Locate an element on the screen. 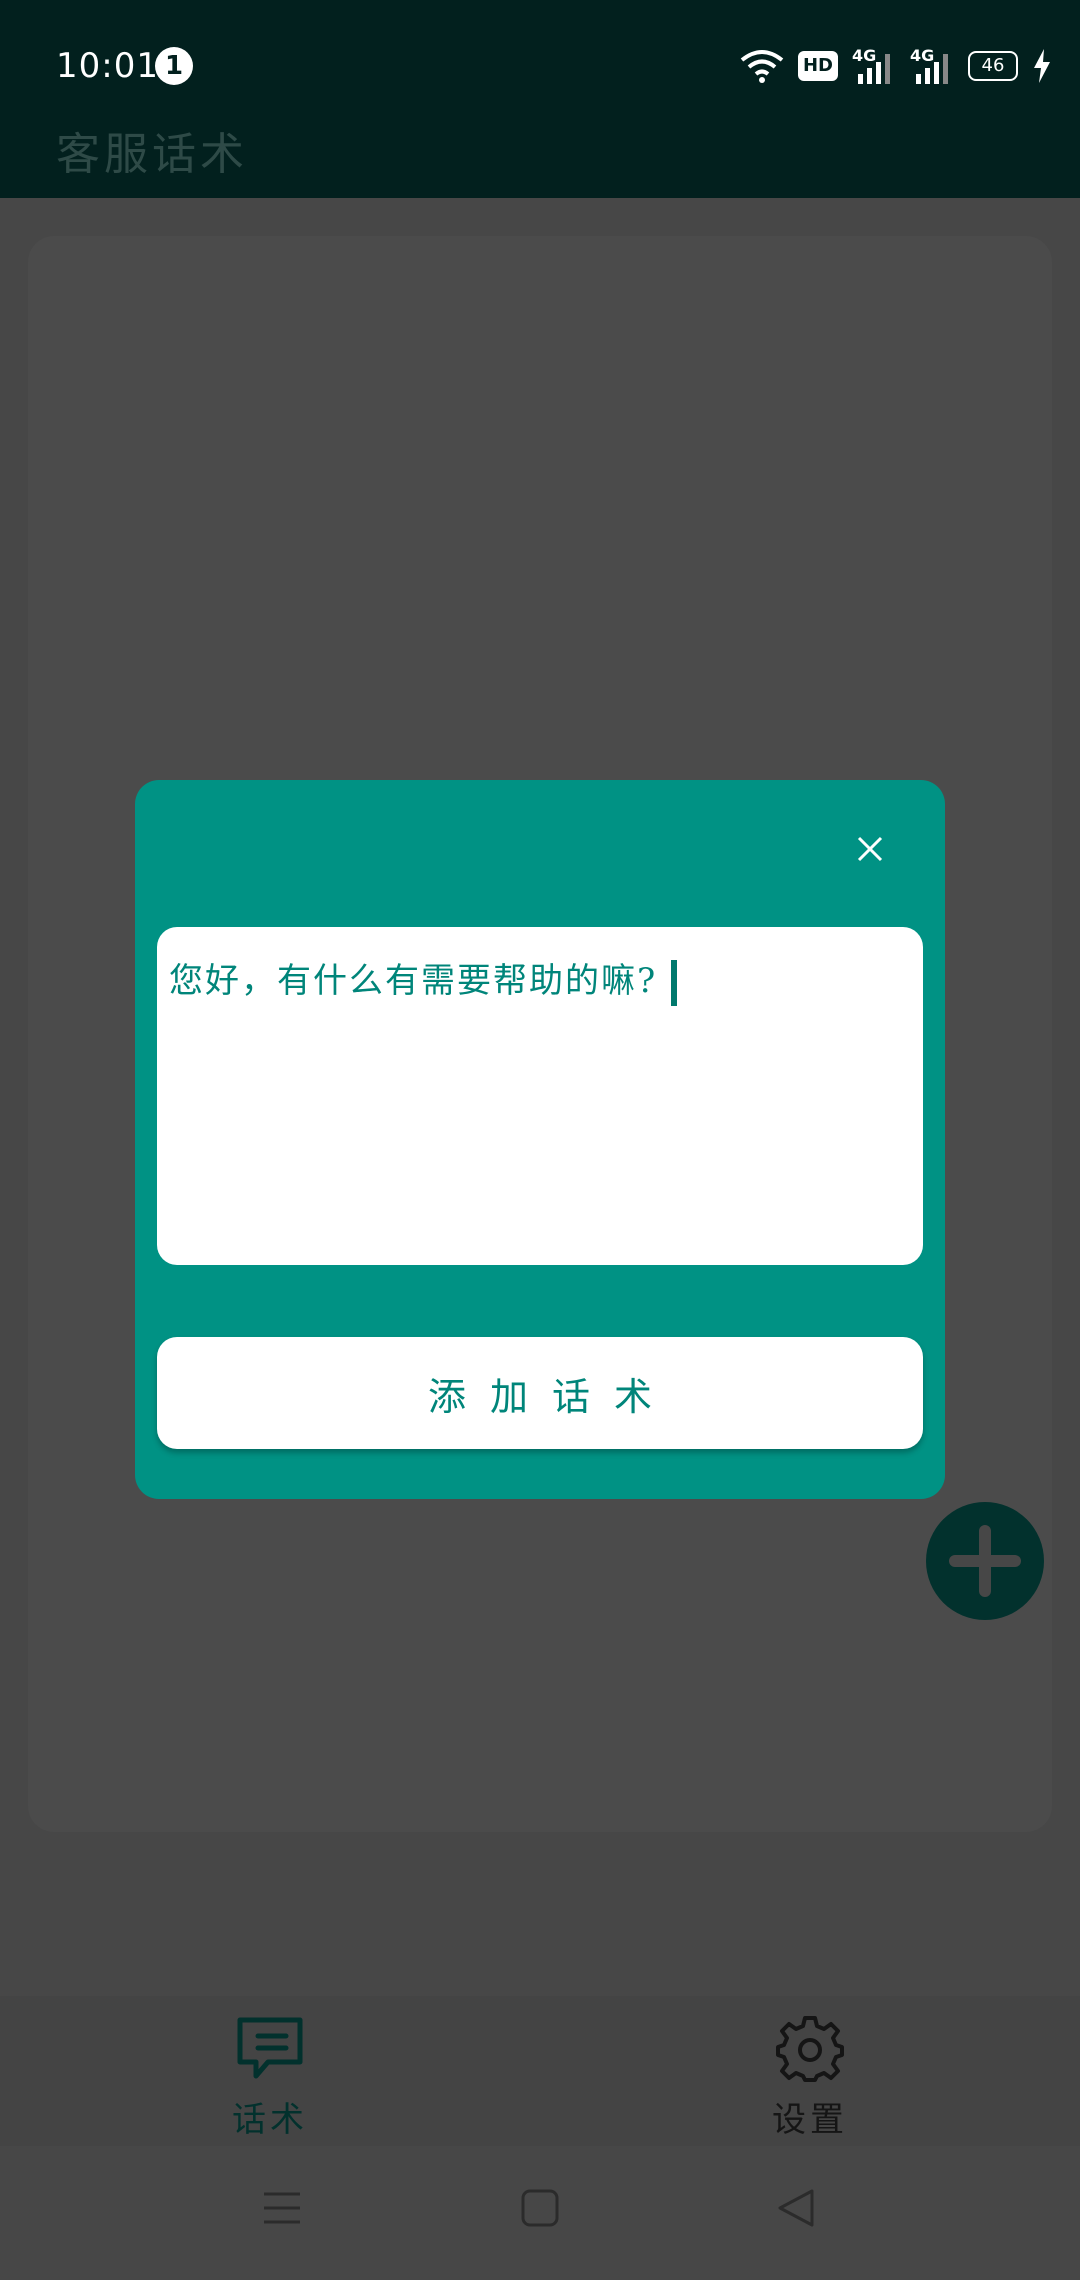  battery-icon: 46 is located at coordinates (993, 66).